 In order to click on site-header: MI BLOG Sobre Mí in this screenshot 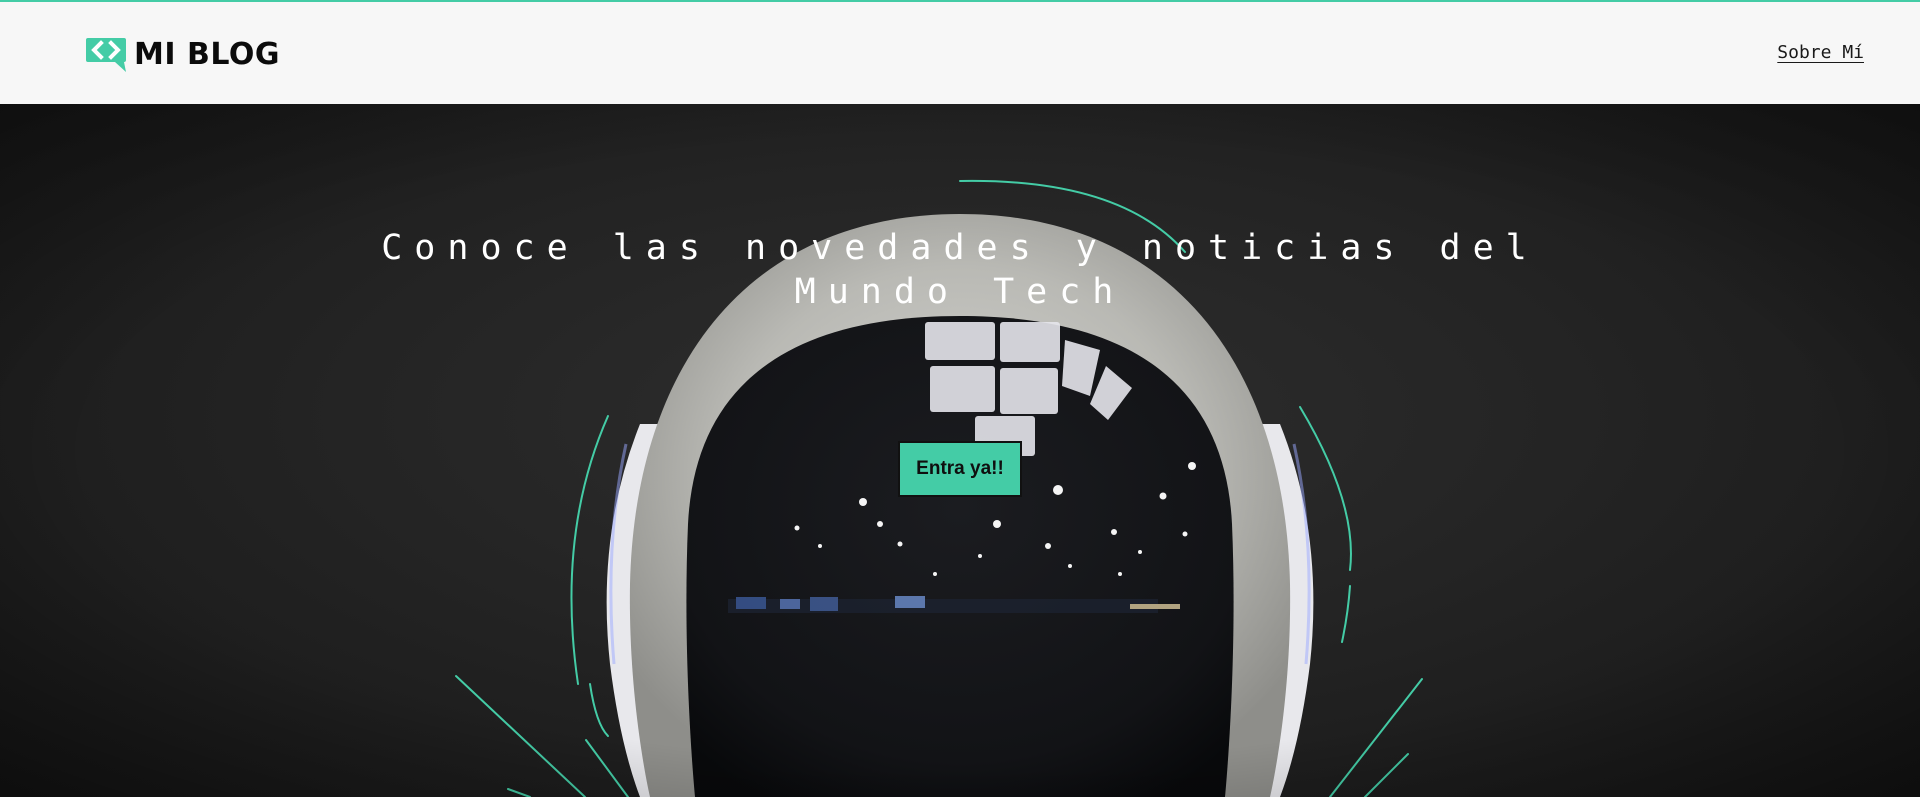, I will do `click(960, 53)`.